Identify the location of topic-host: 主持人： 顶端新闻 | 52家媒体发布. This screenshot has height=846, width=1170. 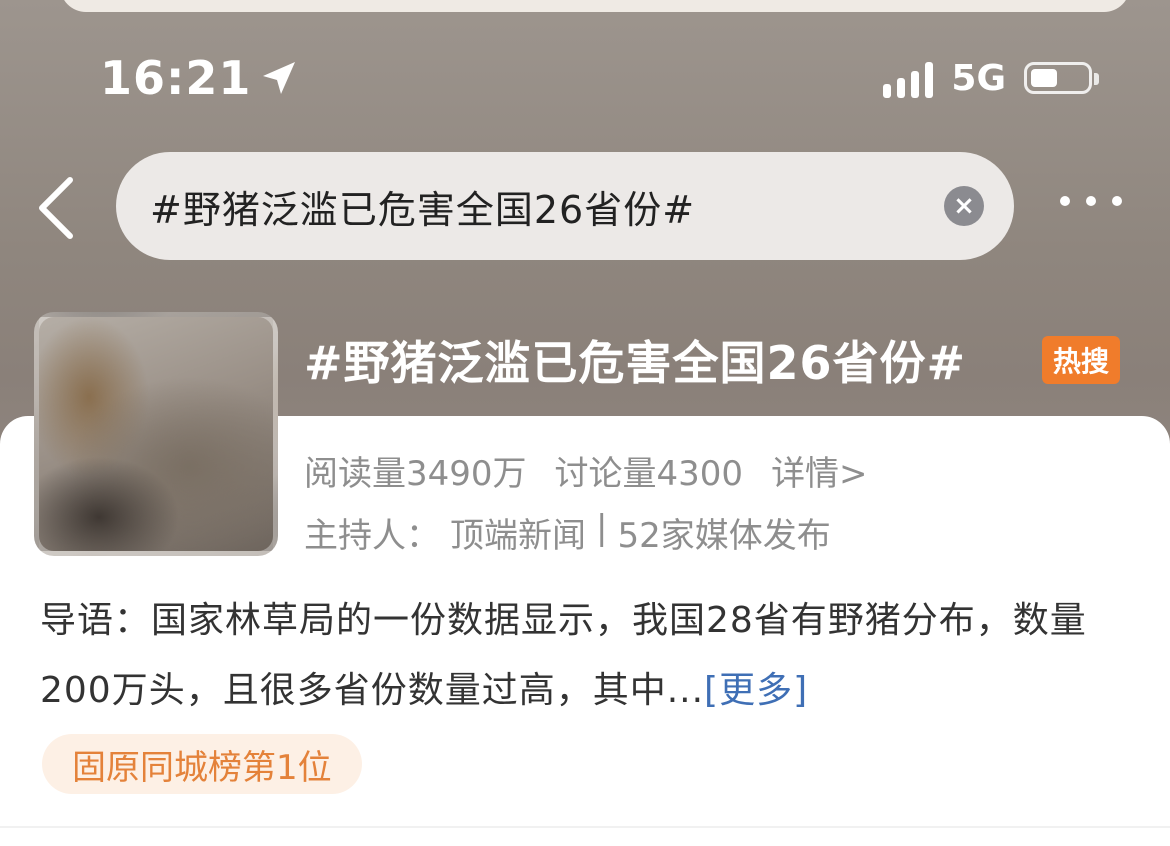
(567, 532).